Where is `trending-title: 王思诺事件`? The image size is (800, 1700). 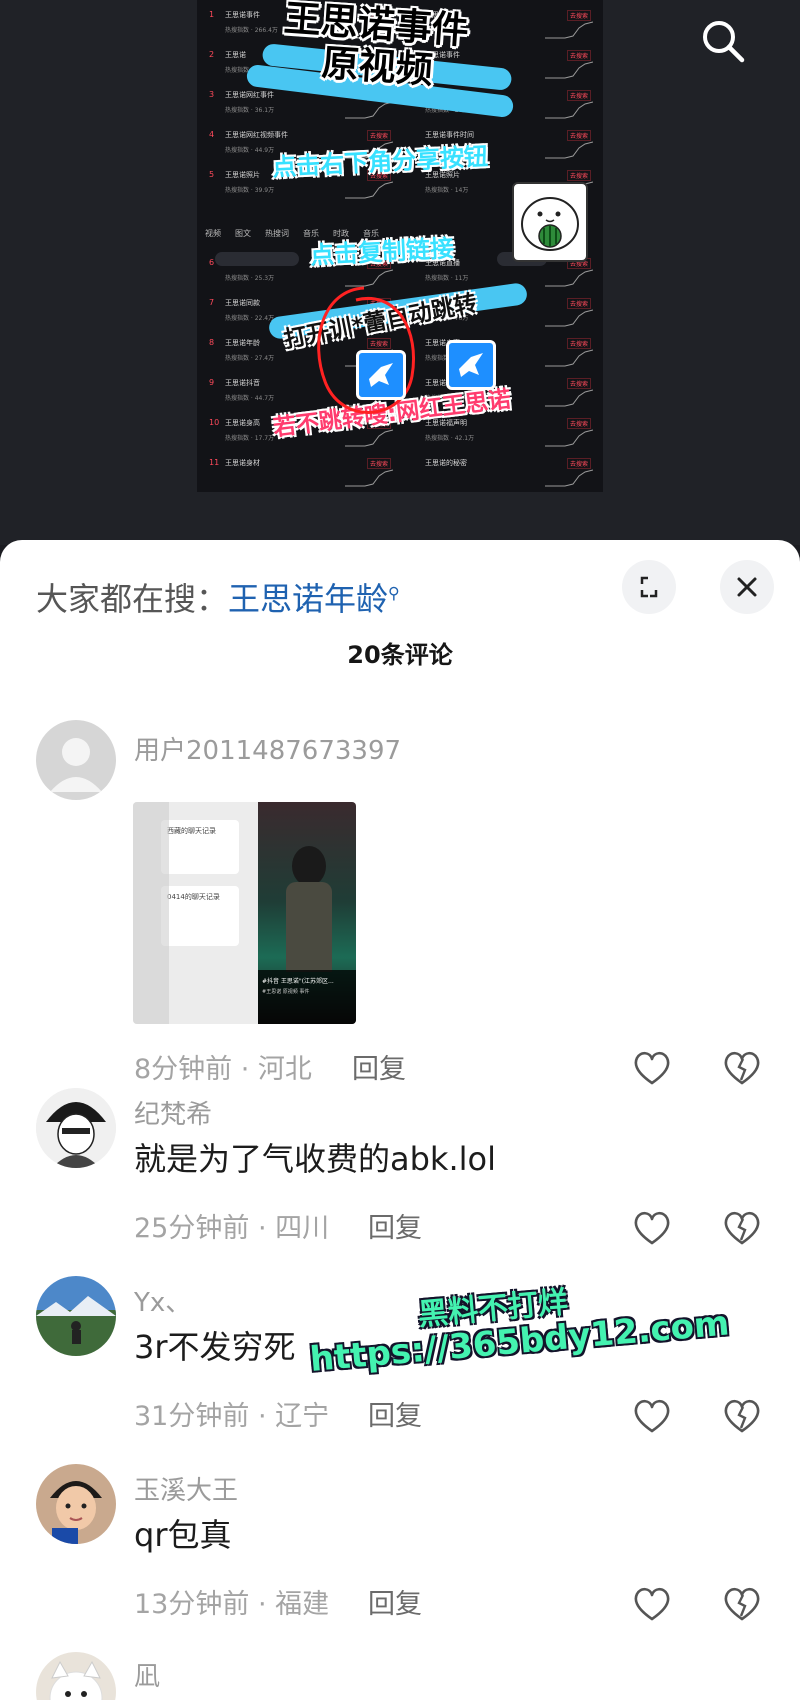
trending-title: 王思诺事件 is located at coordinates (242, 15).